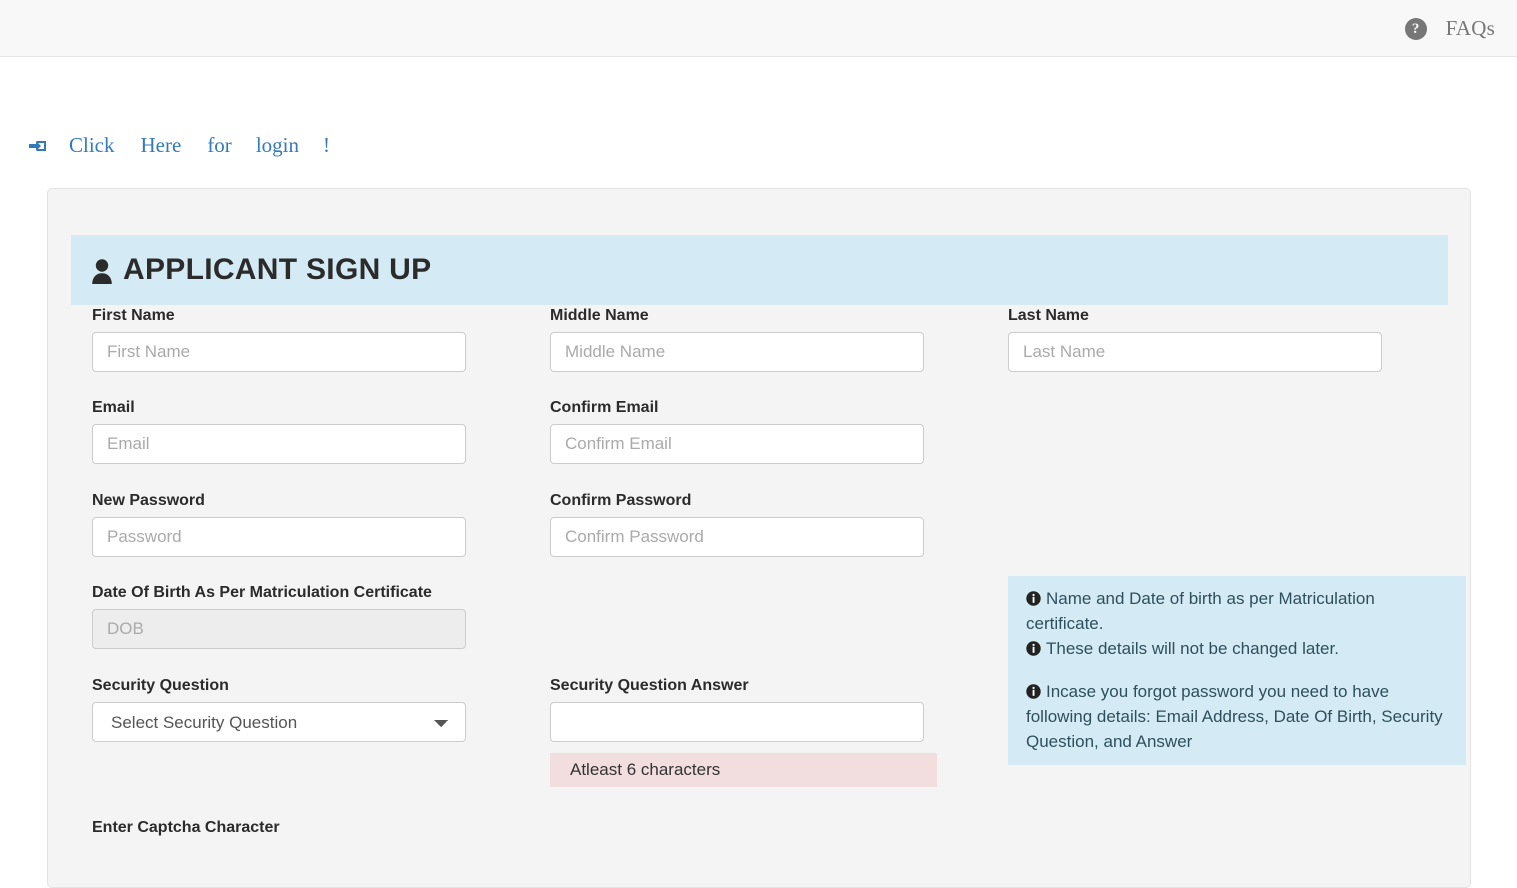  I want to click on field-group-first-name: First Name, so click(277, 339).